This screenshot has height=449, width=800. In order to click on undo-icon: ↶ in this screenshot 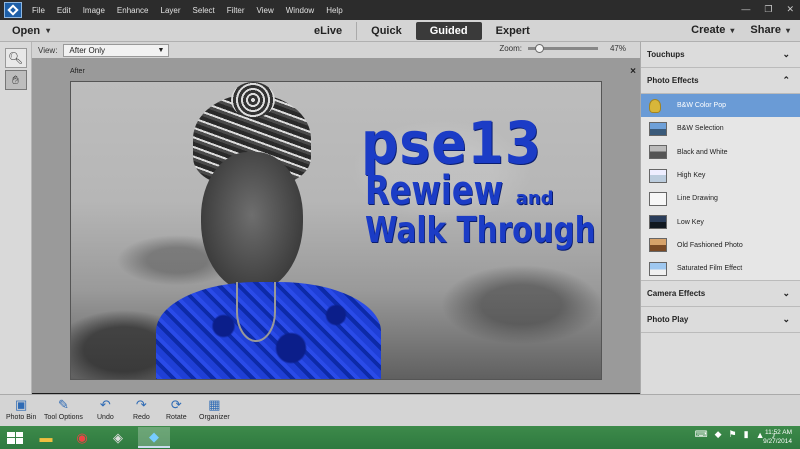, I will do `click(105, 404)`.